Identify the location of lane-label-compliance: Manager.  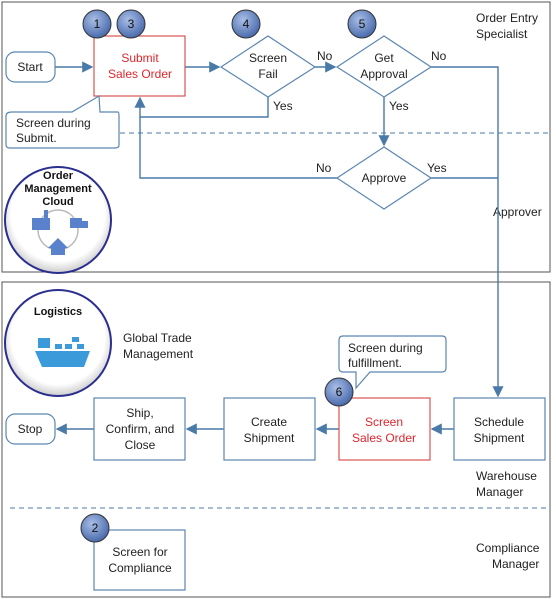
(515, 564).